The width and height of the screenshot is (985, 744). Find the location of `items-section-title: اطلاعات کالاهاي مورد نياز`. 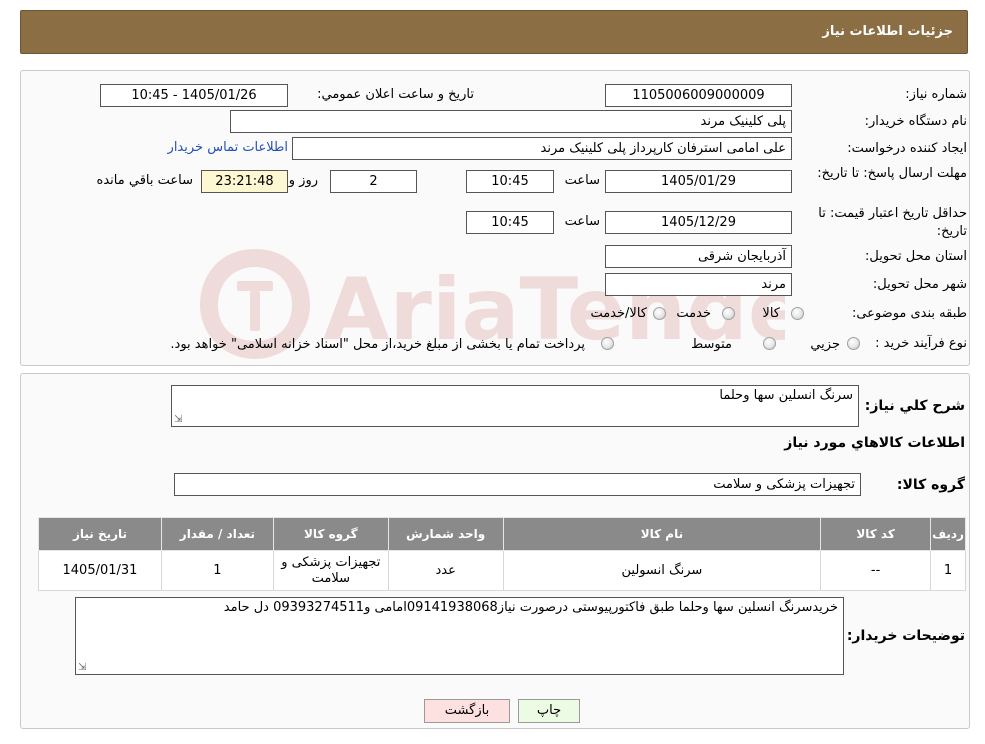

items-section-title: اطلاعات کالاهاي مورد نياز is located at coordinates (874, 443).